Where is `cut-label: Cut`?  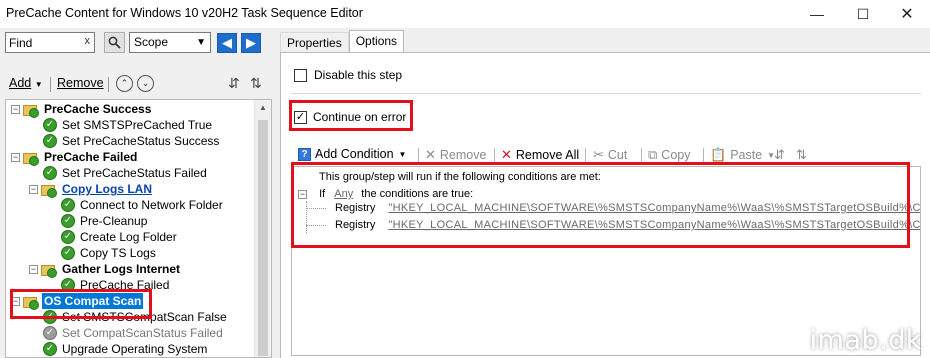
cut-label: Cut is located at coordinates (617, 155).